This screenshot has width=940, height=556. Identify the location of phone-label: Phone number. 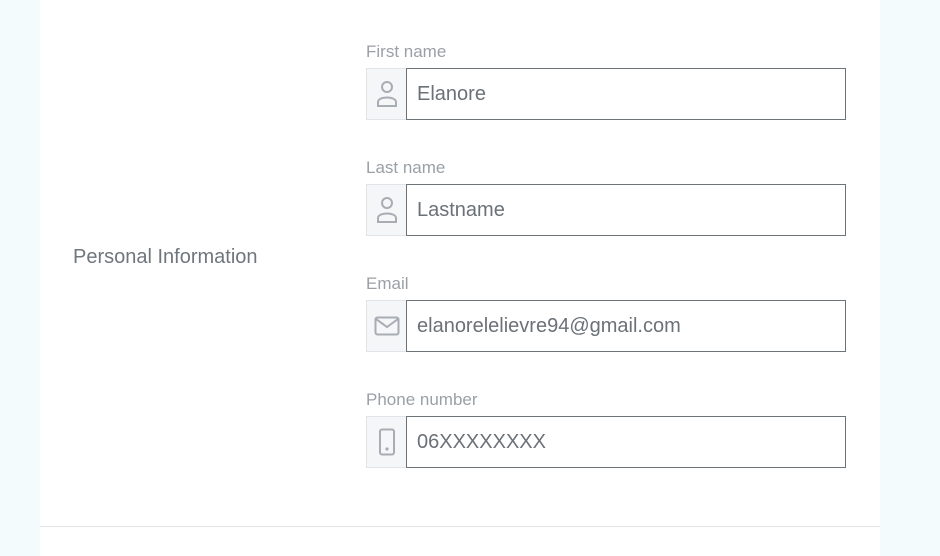
(422, 399).